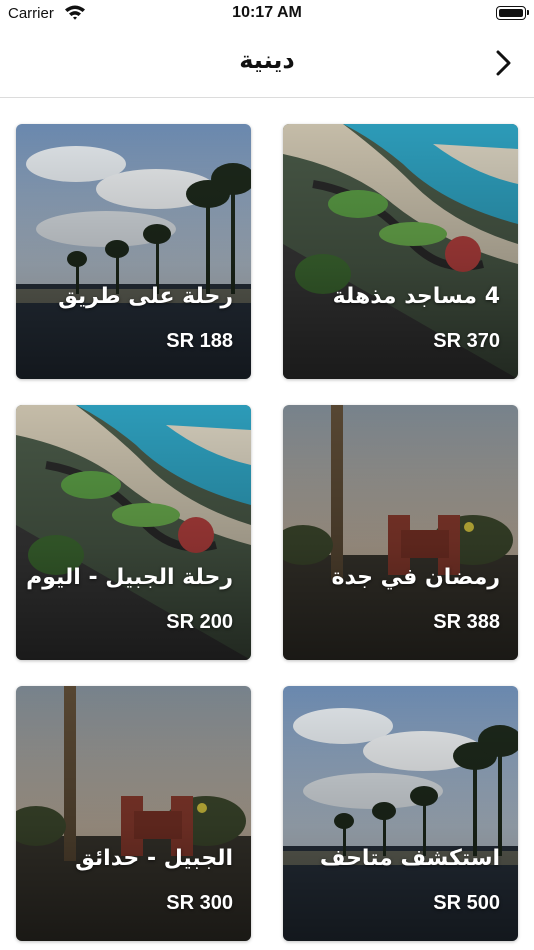 The width and height of the screenshot is (534, 950). What do you see at coordinates (400, 813) in the screenshot?
I see `tour-card: استكشف متاحف SR 500` at bounding box center [400, 813].